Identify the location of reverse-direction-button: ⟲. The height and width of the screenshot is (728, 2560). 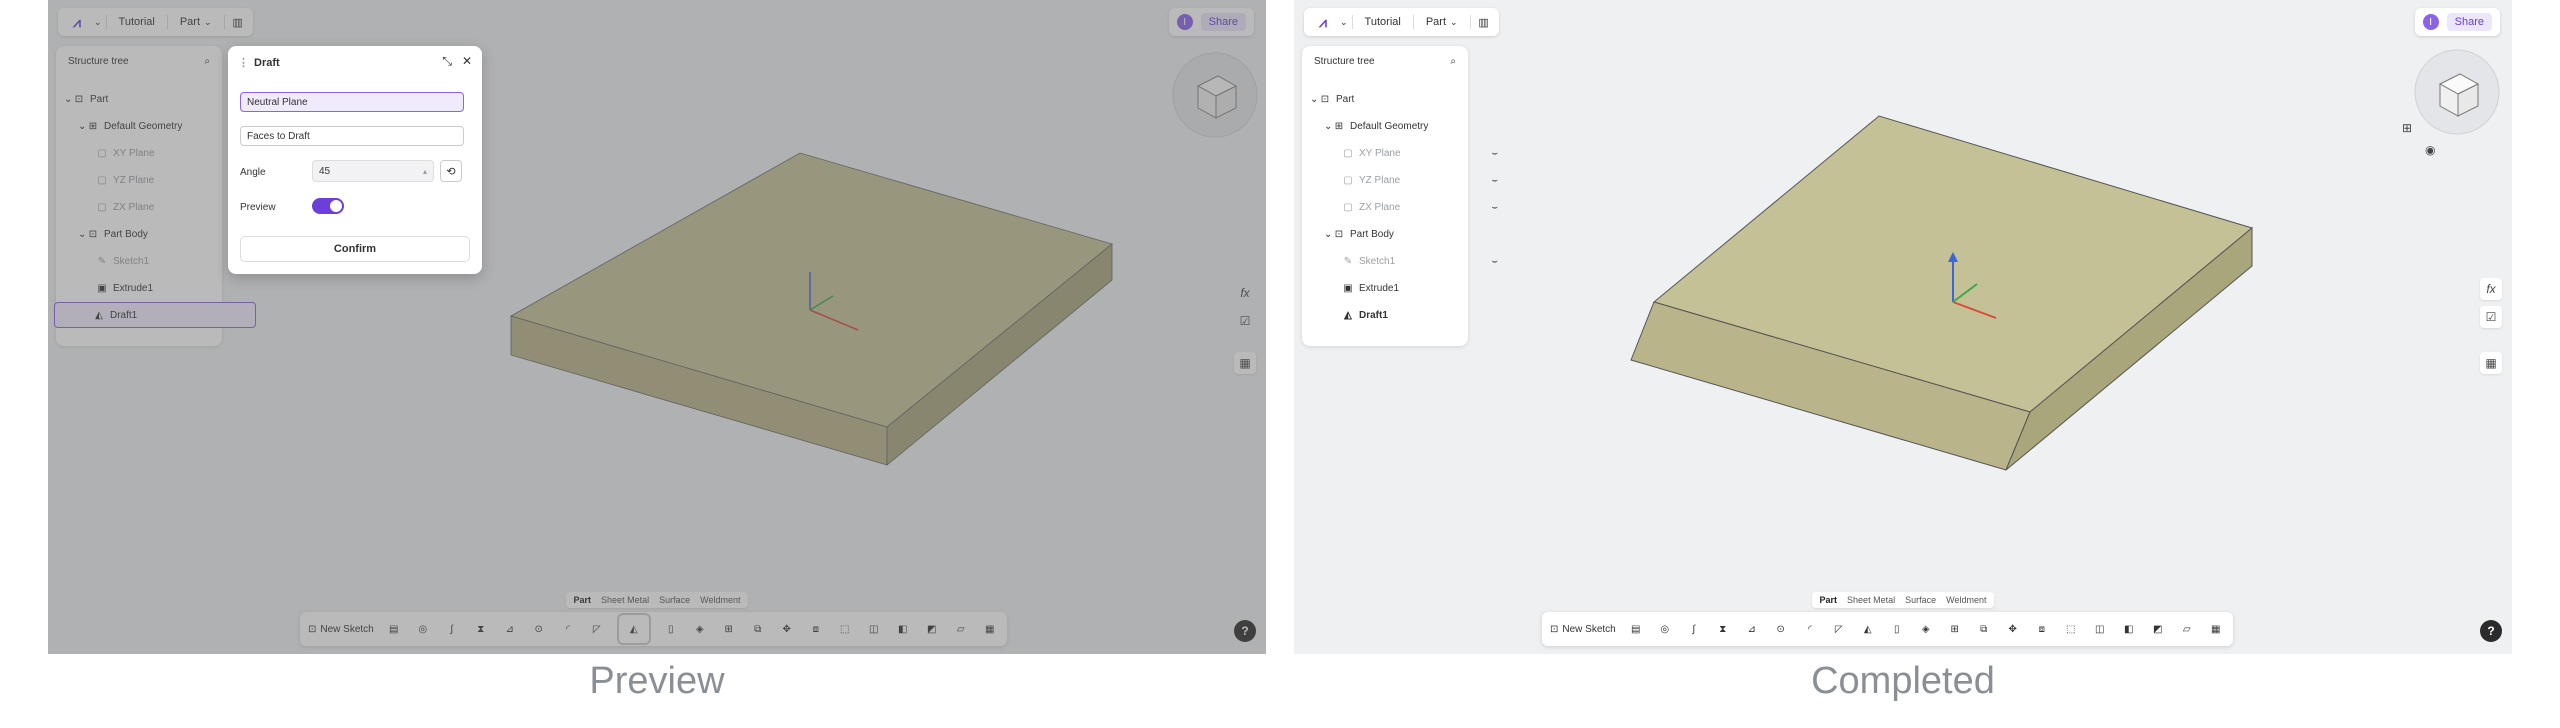
(451, 171).